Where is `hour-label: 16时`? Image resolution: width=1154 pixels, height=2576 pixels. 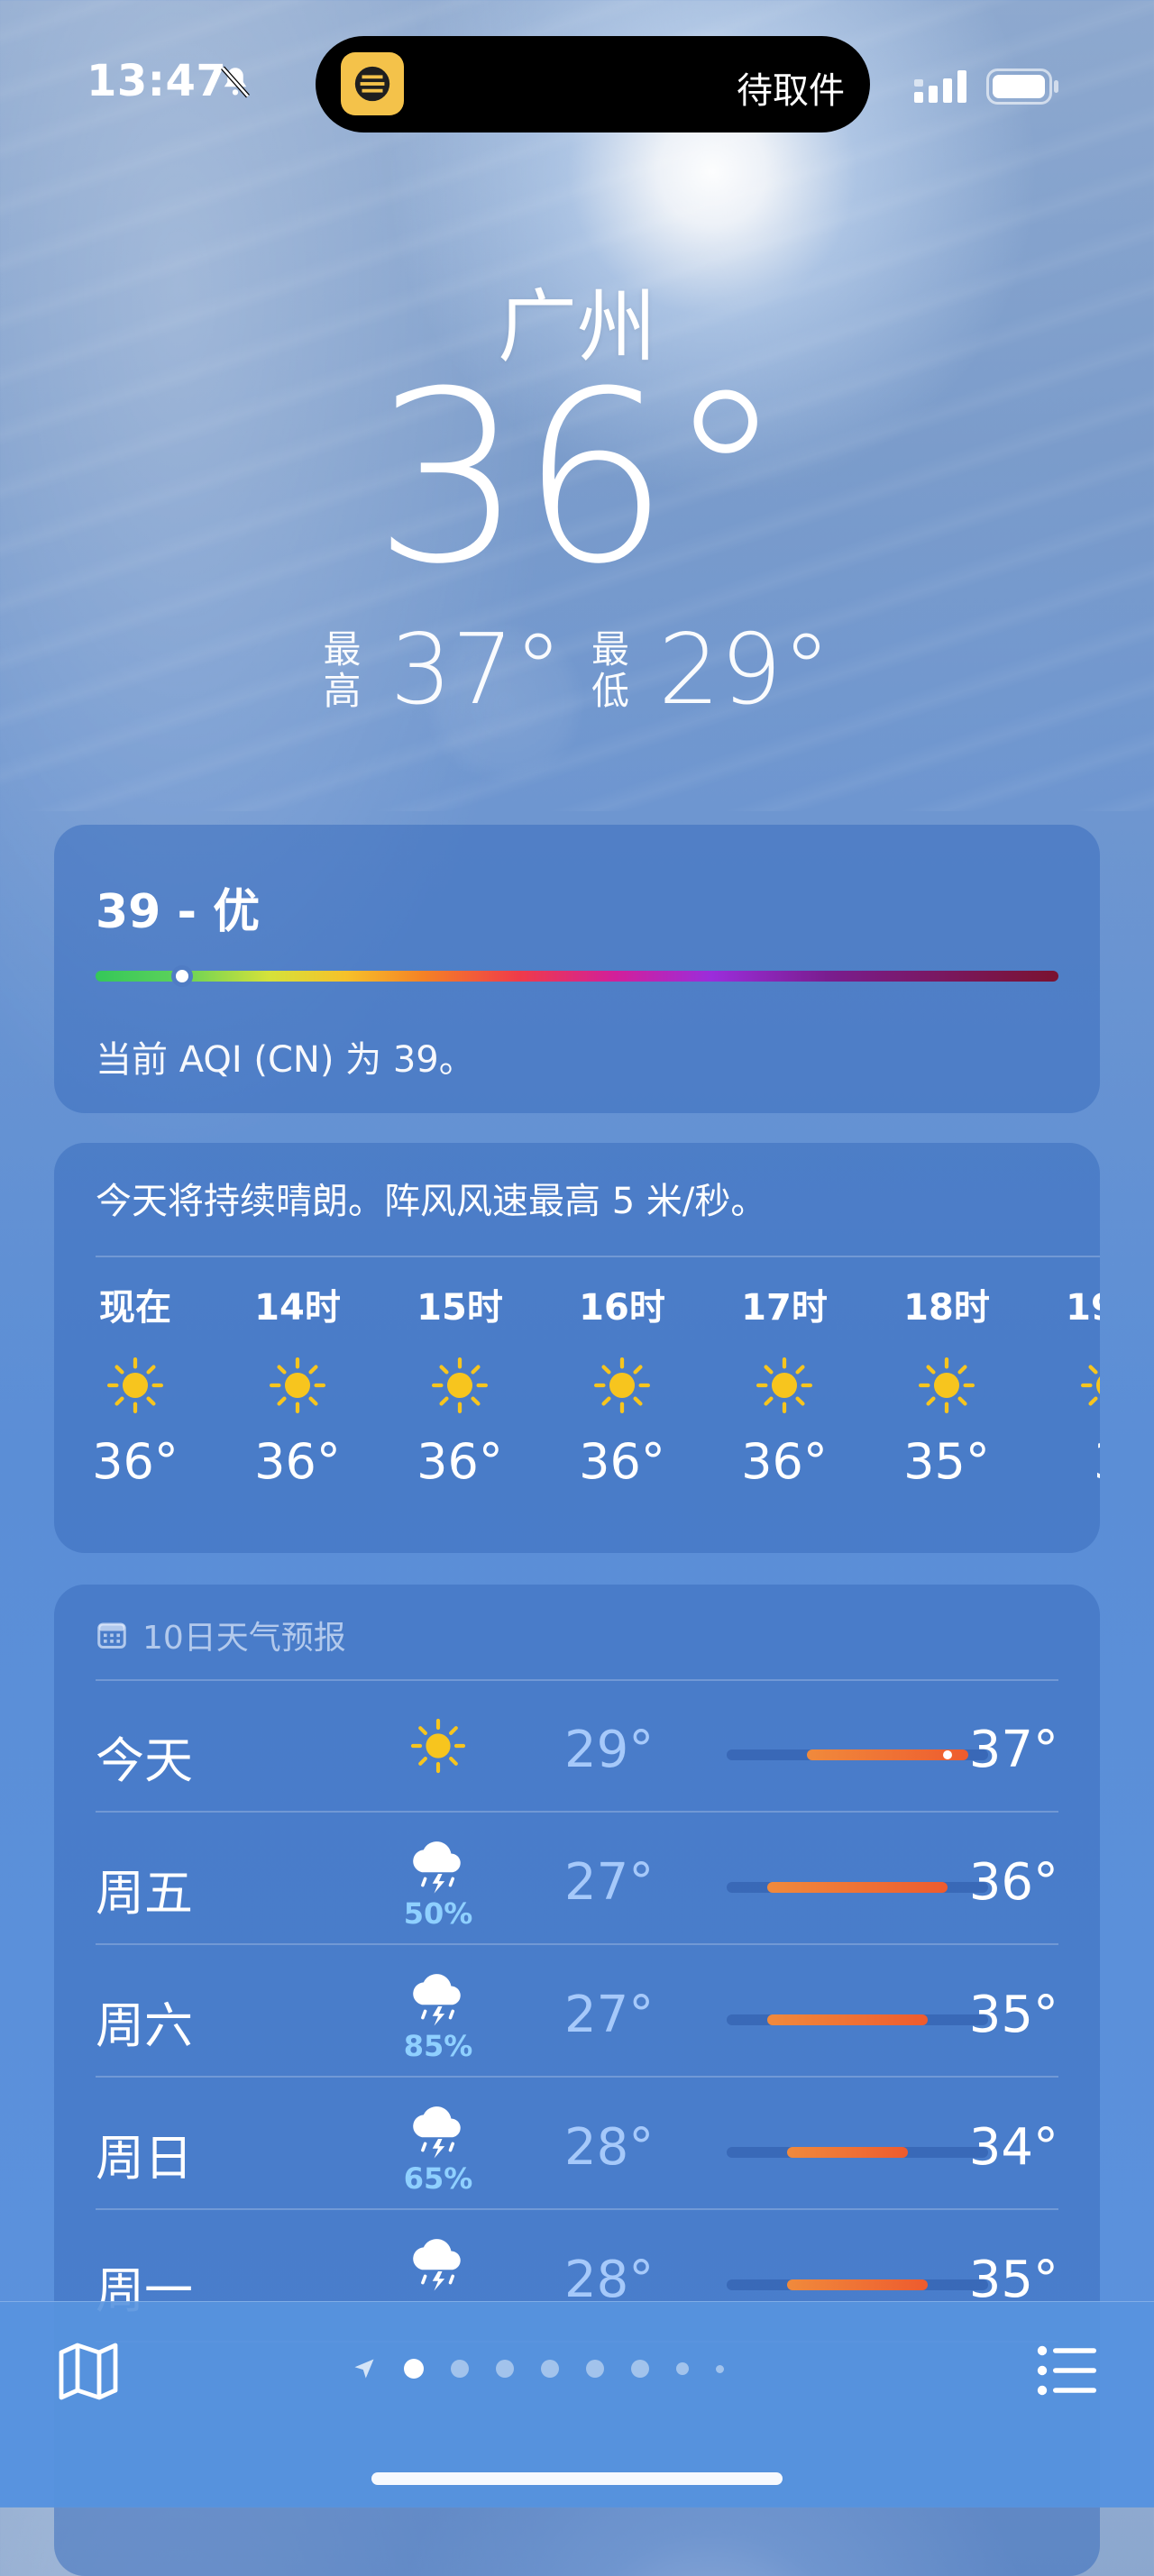
hour-label: 16时 is located at coordinates (622, 1308).